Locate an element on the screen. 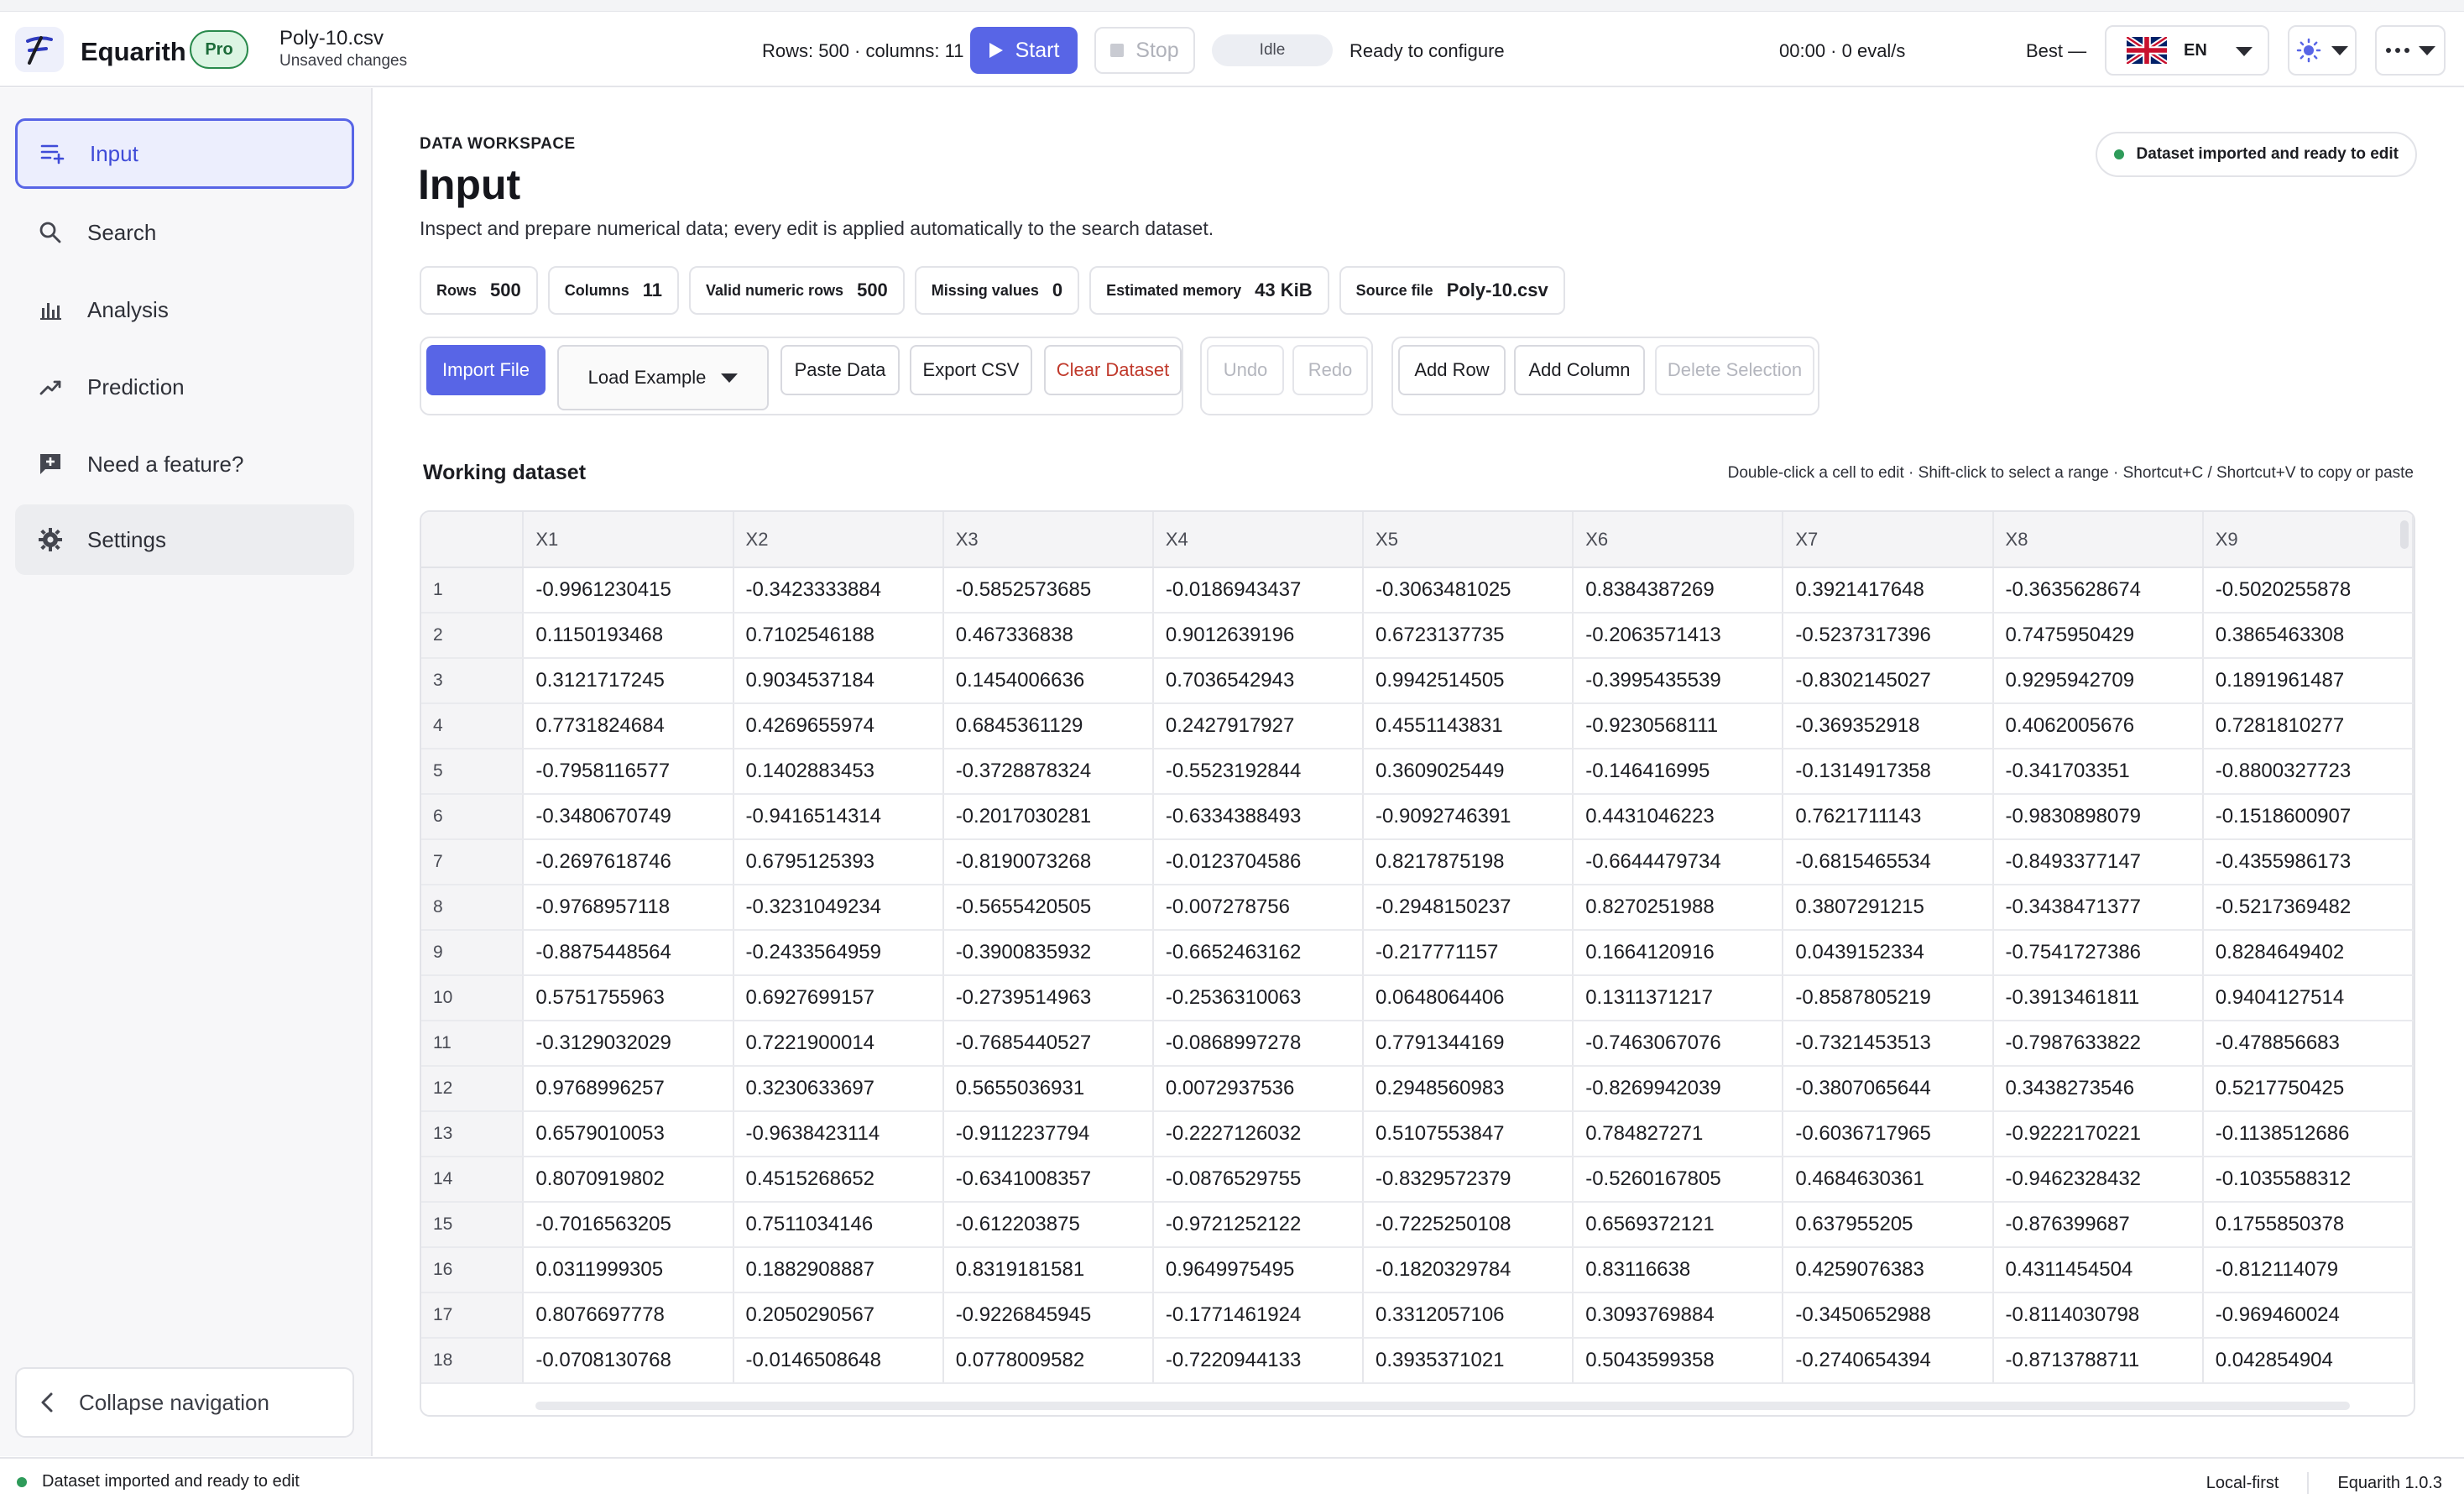 The image size is (2464, 1504). table-cell: 0.0439152334 is located at coordinates (1888, 953).